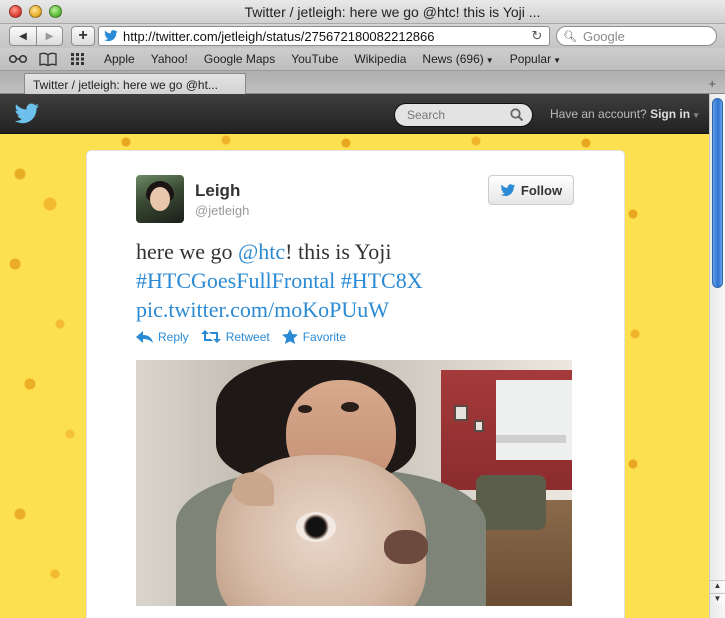 This screenshot has width=725, height=618. Describe the element at coordinates (324, 336) in the screenshot. I see `favorite-label: Favorite` at that location.